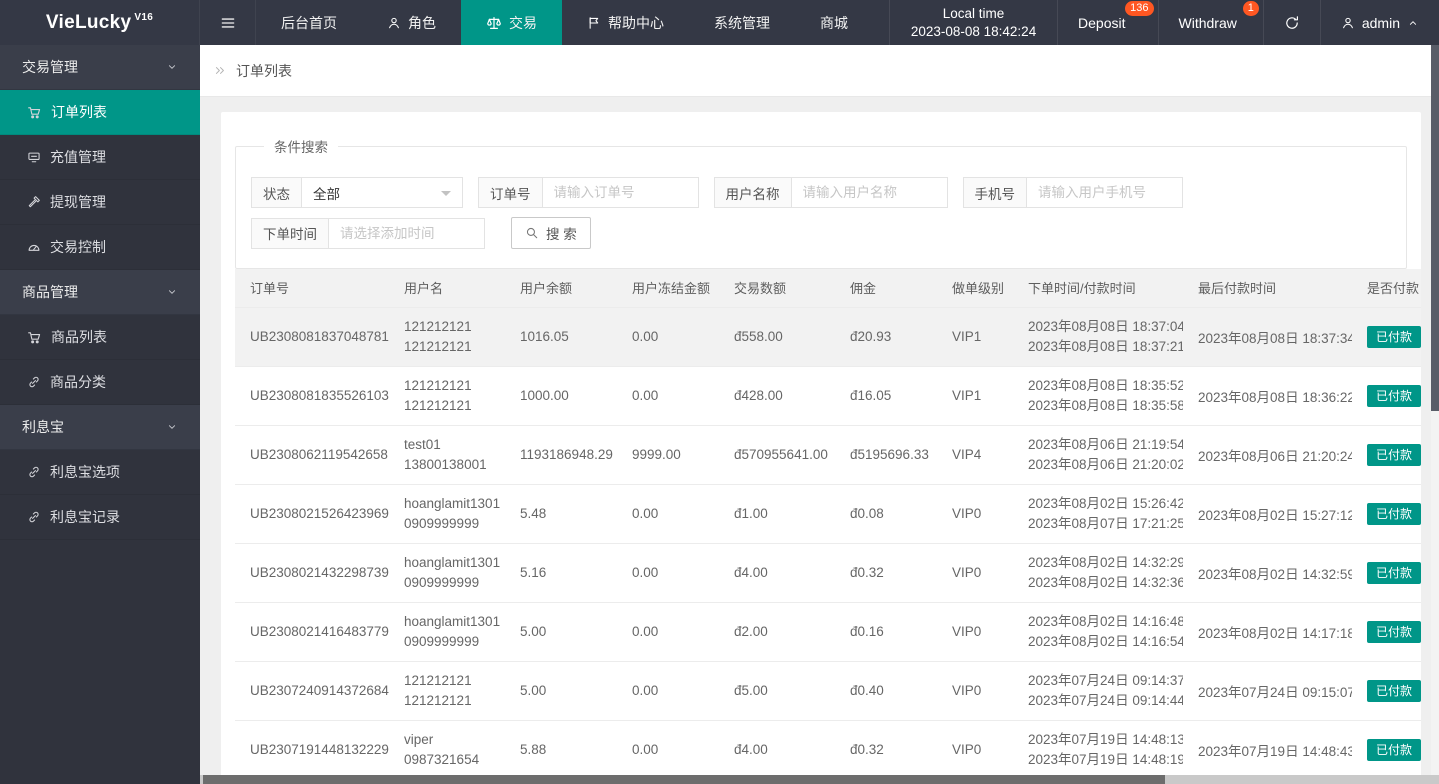 The width and height of the screenshot is (1439, 784). What do you see at coordinates (494, 23) in the screenshot?
I see `scales-icon` at bounding box center [494, 23].